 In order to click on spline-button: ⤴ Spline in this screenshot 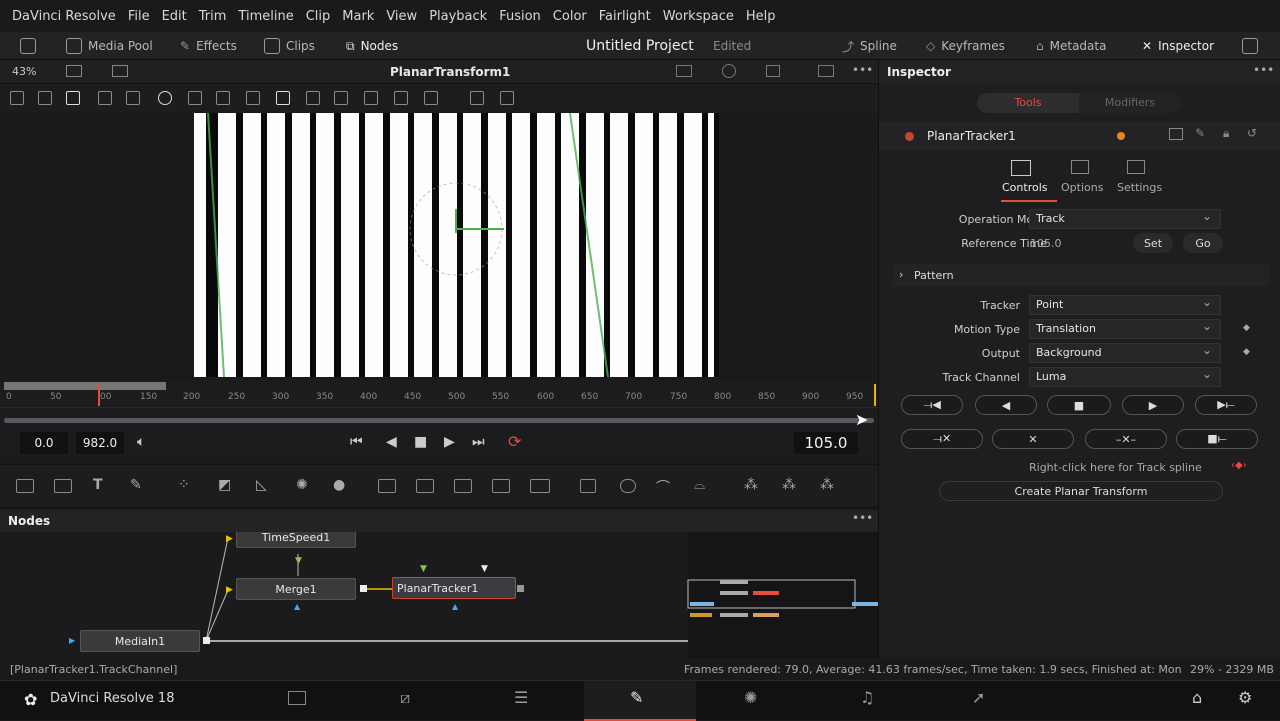, I will do `click(869, 46)`.